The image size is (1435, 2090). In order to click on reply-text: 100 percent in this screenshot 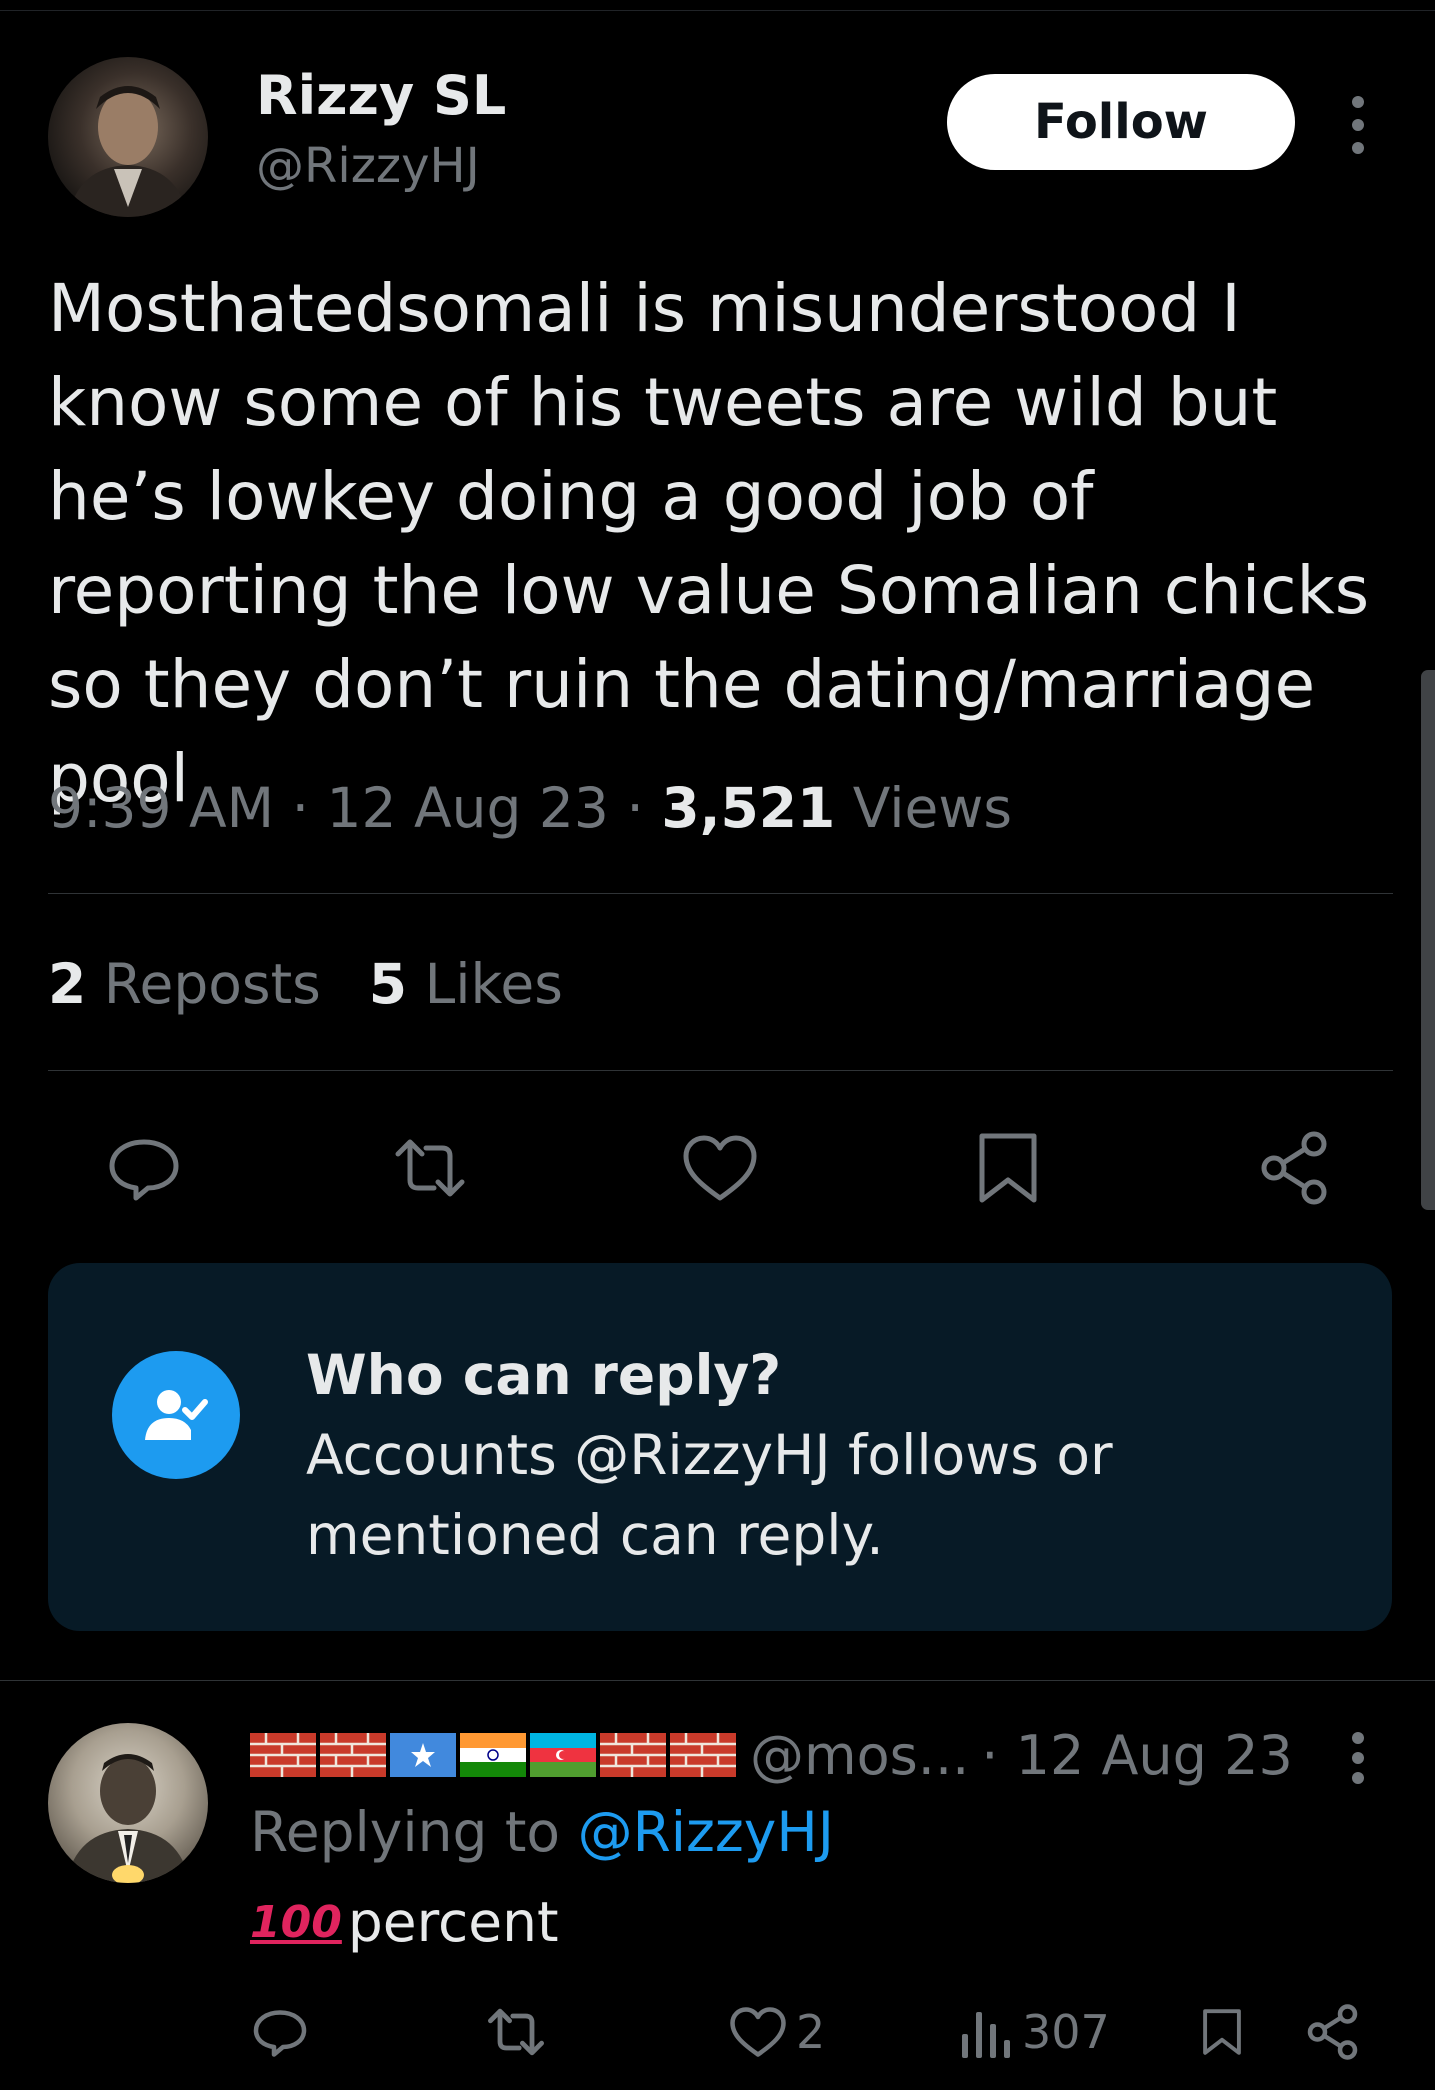, I will do `click(404, 1922)`.